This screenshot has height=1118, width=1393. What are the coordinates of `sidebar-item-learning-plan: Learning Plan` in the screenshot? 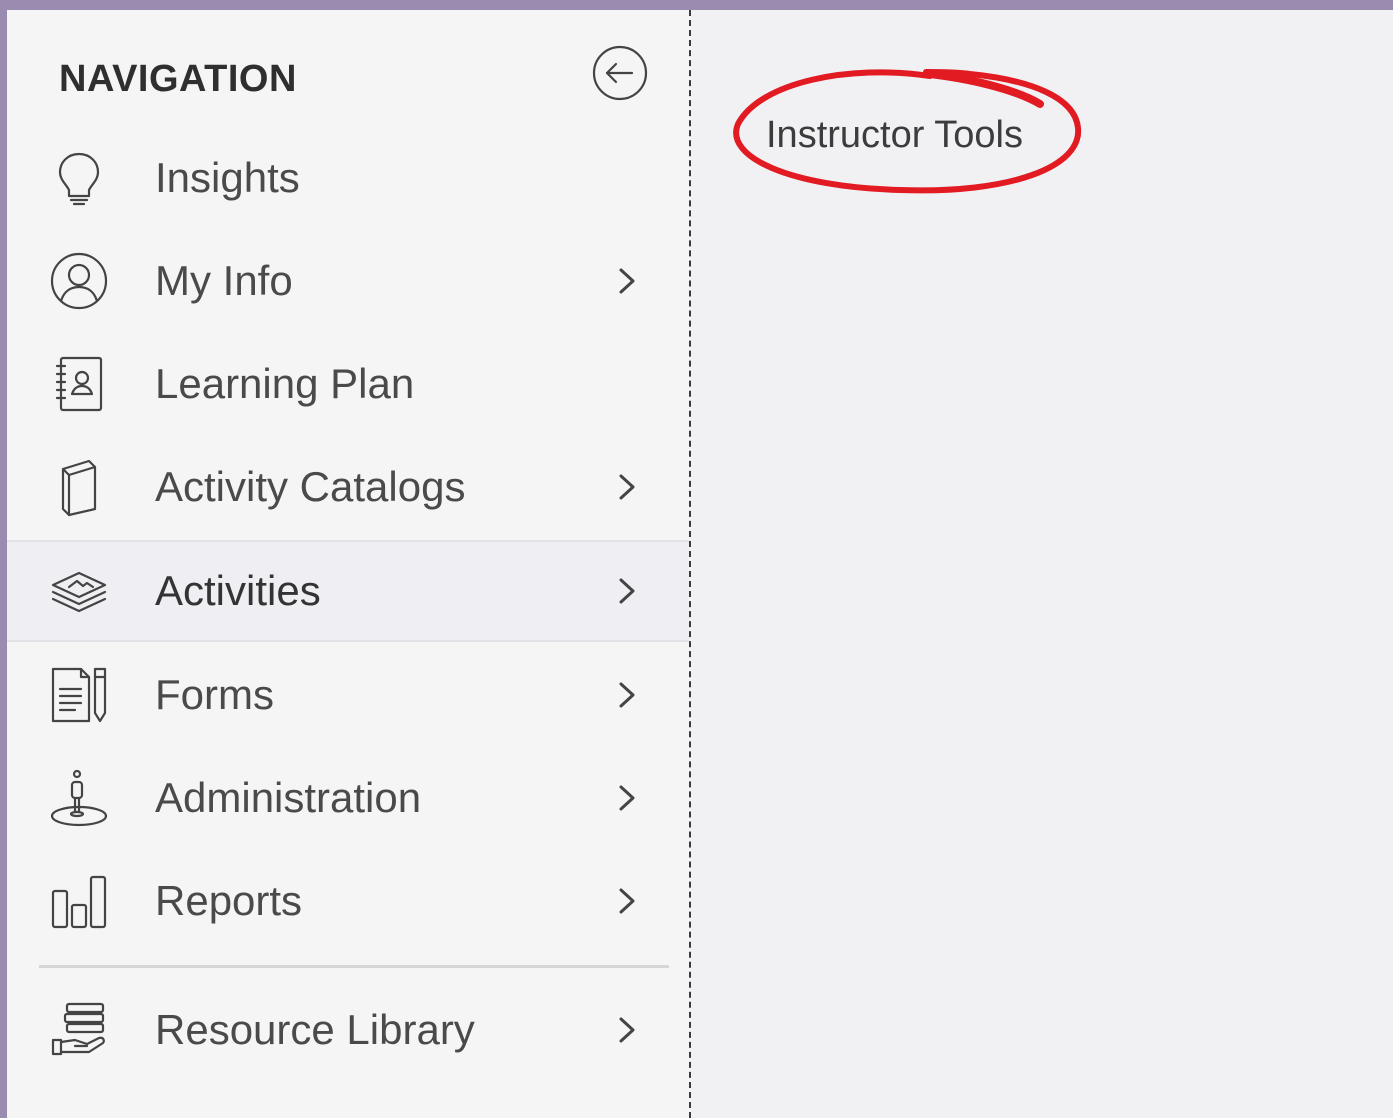 It's located at (348, 384).